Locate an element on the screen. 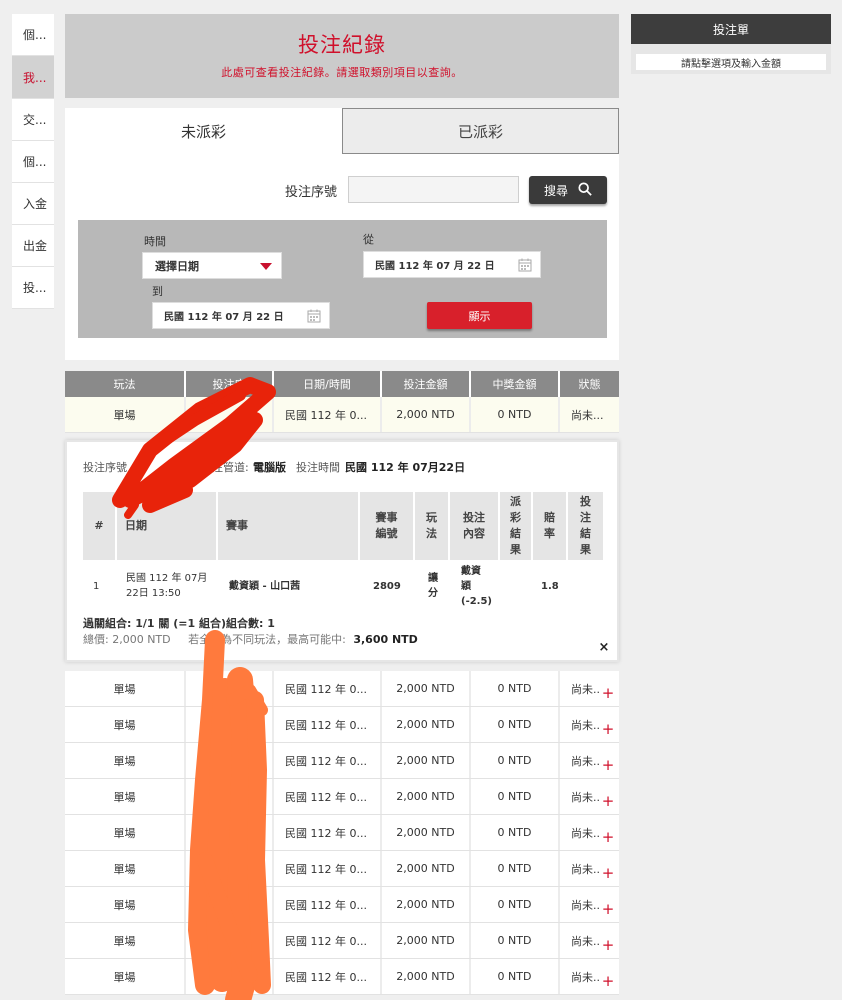 The width and height of the screenshot is (842, 1000). detail-col-content: 投注 內容 is located at coordinates (475, 526).